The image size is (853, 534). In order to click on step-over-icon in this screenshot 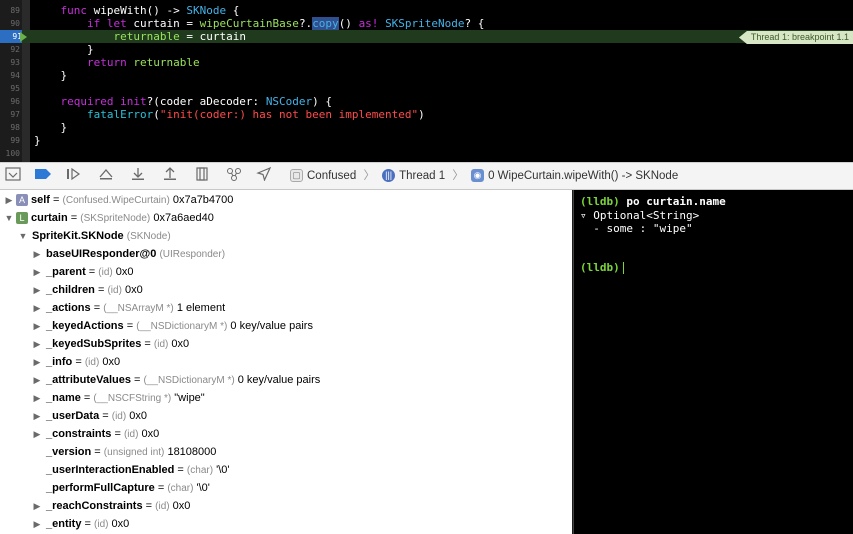, I will do `click(106, 176)`.